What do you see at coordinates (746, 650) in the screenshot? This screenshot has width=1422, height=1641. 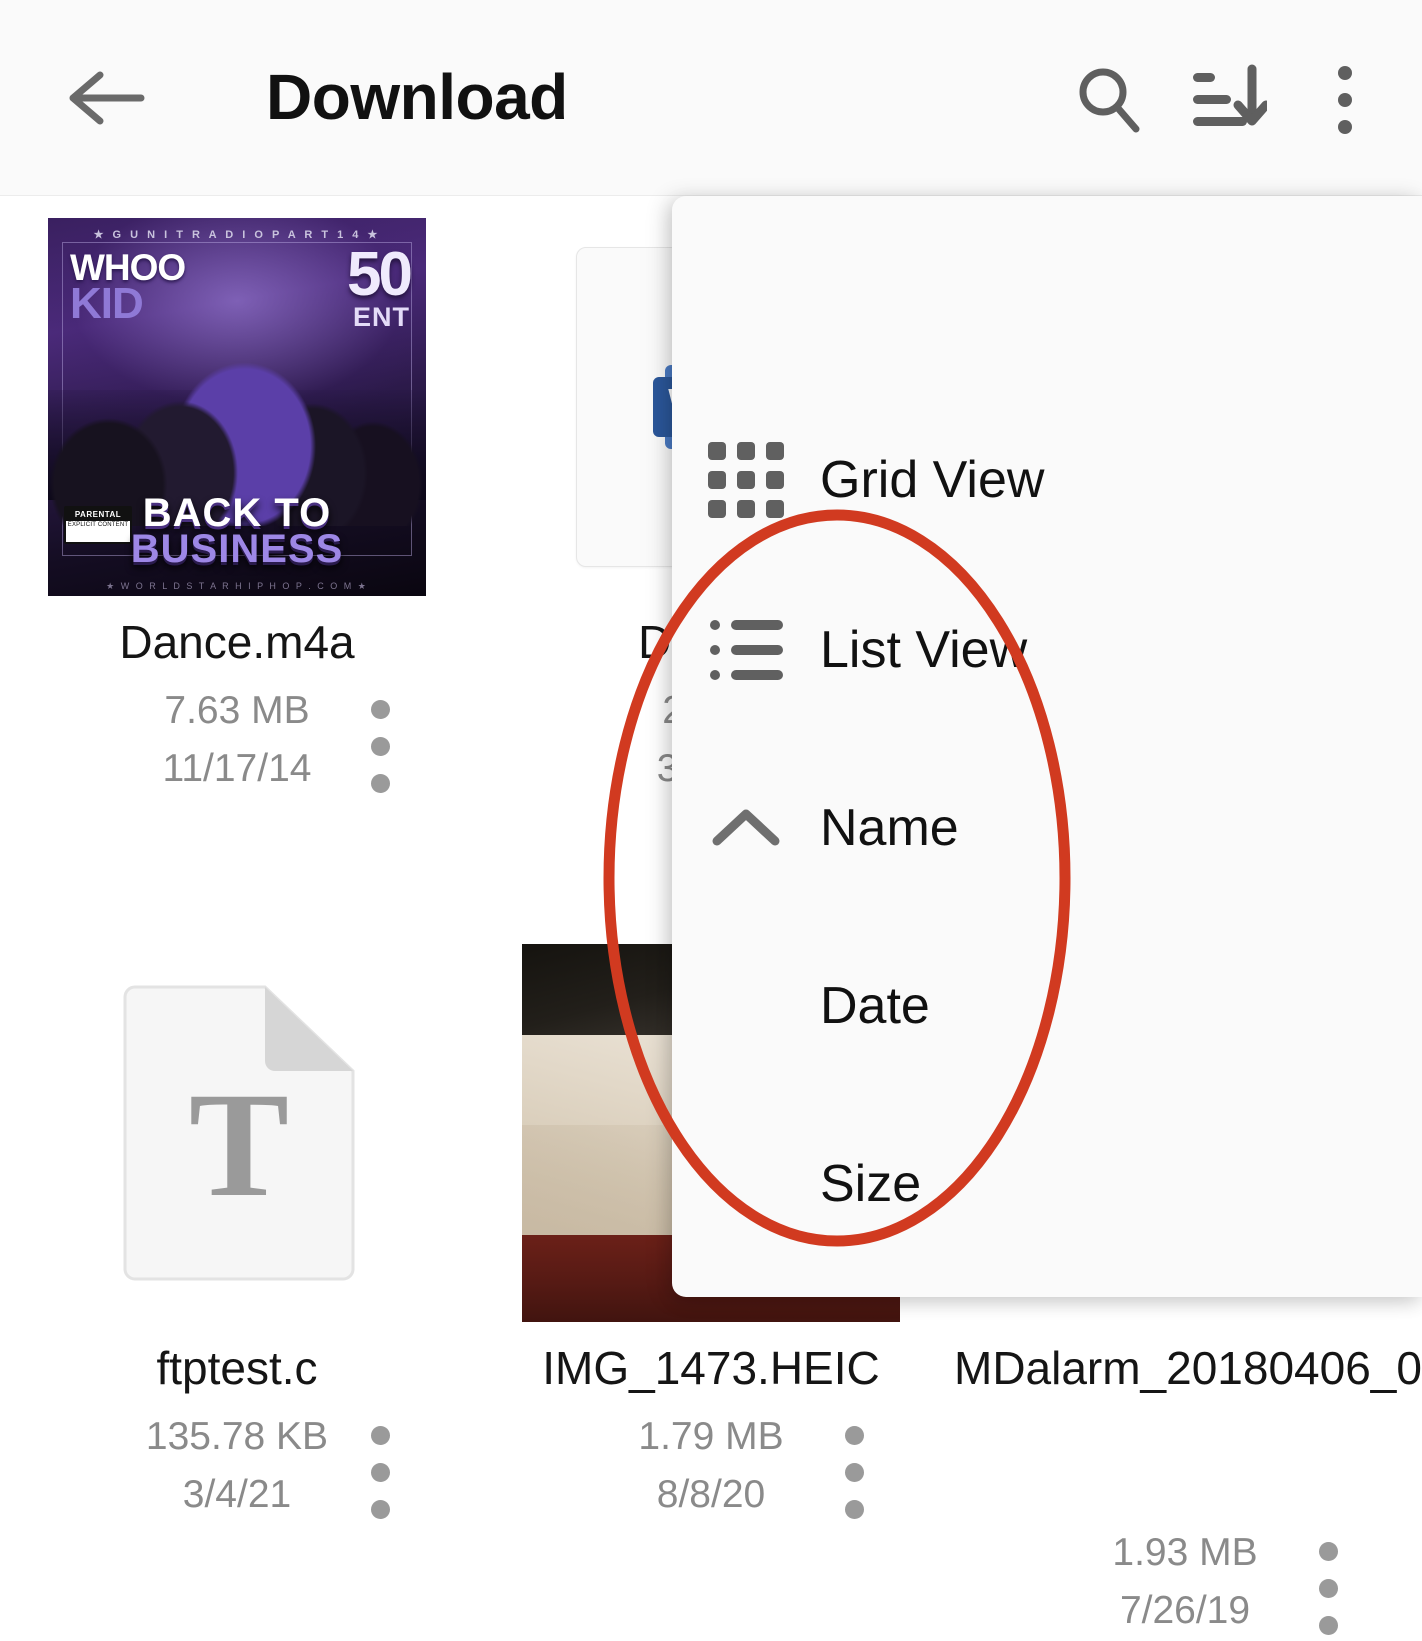 I see `list-icon` at bounding box center [746, 650].